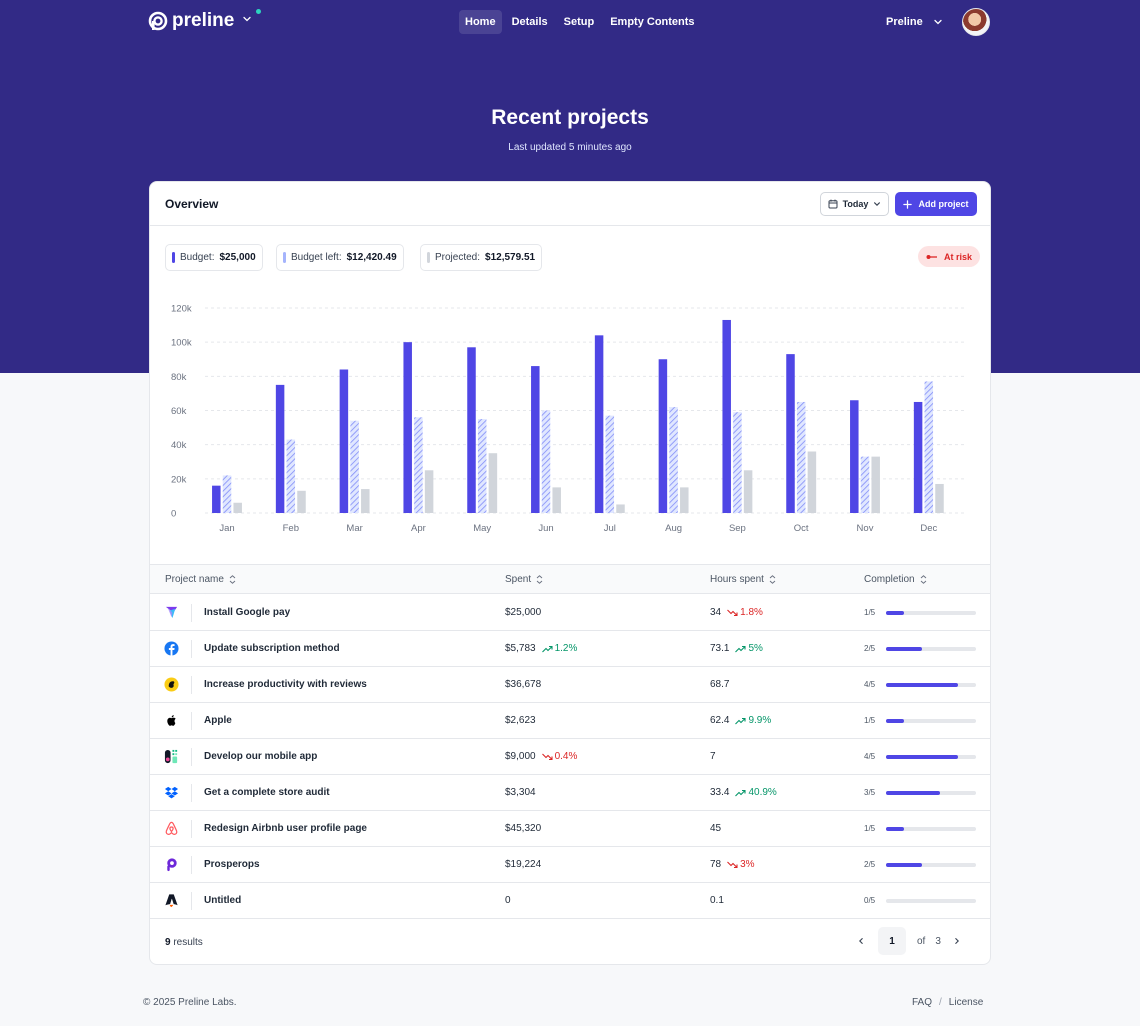  What do you see at coordinates (179, 411) in the screenshot?
I see `y-tick-label: 60k` at bounding box center [179, 411].